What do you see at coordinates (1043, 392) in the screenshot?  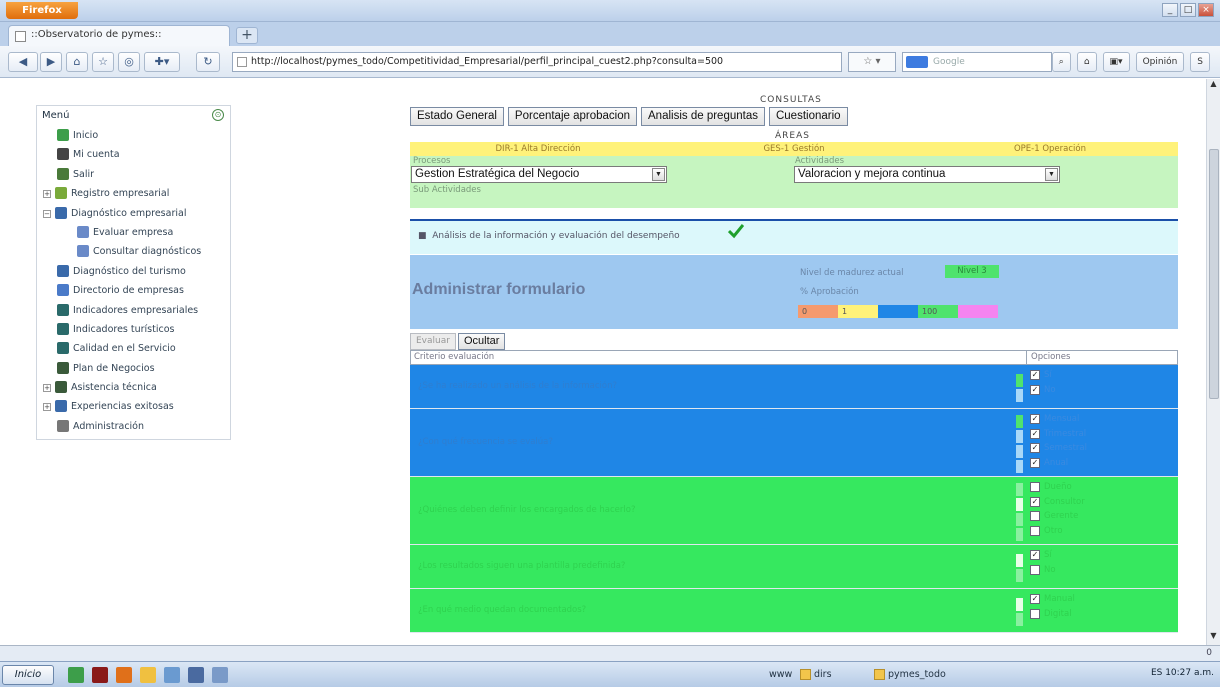 I see `option-item: ✓ No` at bounding box center [1043, 392].